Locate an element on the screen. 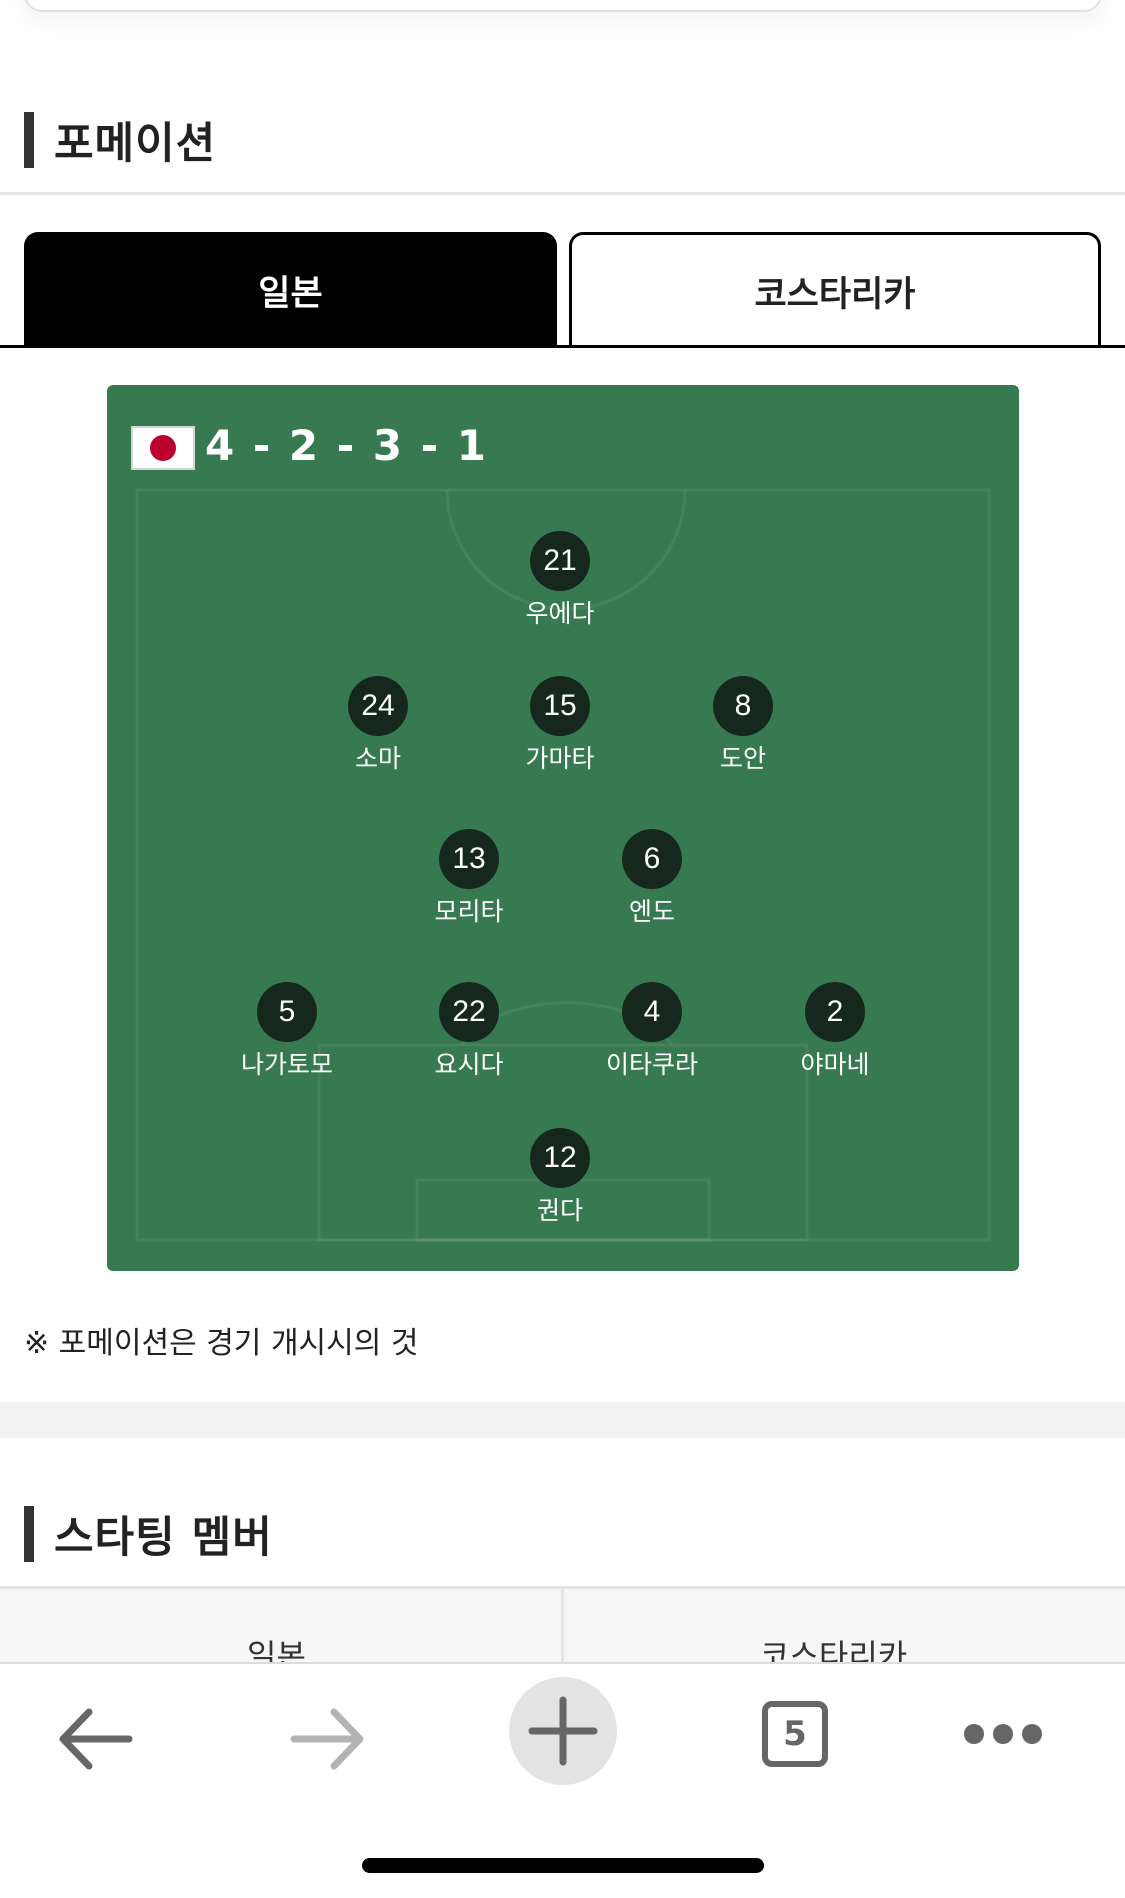 This screenshot has height=1898, width=1125. formation-section-header: 포메이션 is located at coordinates (120, 140).